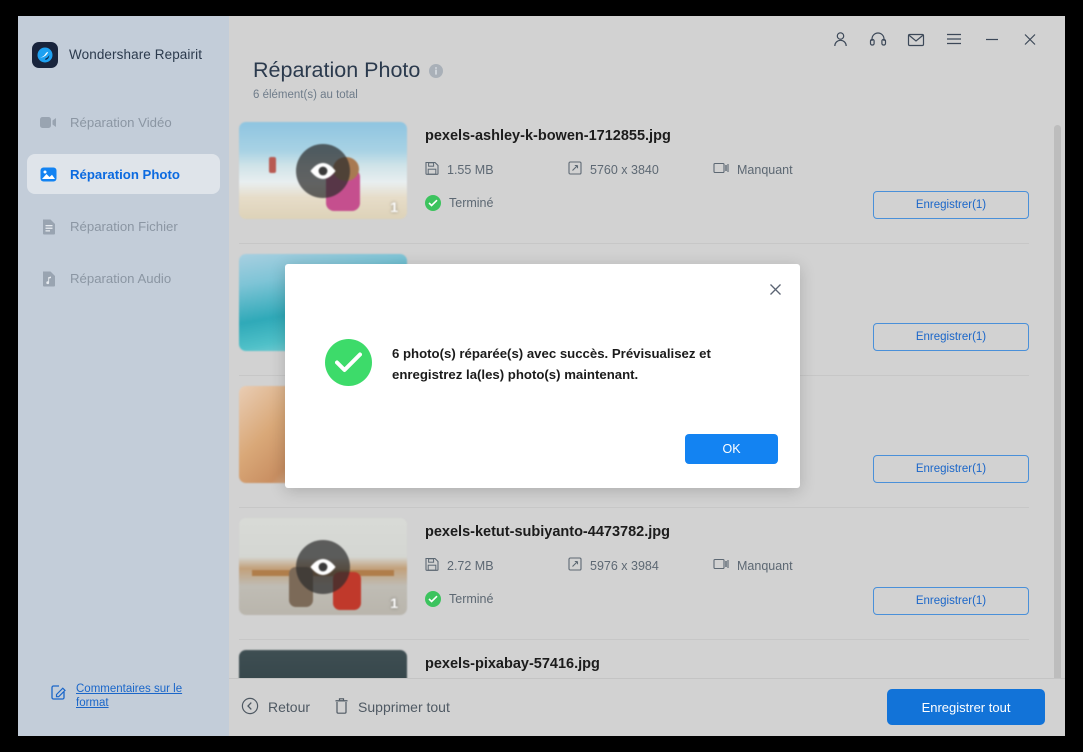 The height and width of the screenshot is (752, 1083). What do you see at coordinates (337, 70) in the screenshot?
I see `page-title: Réparation Photo` at bounding box center [337, 70].